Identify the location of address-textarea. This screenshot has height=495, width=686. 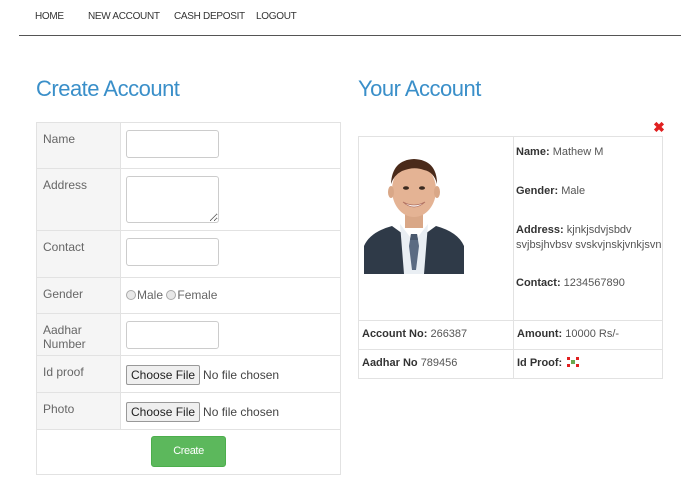
(172, 199).